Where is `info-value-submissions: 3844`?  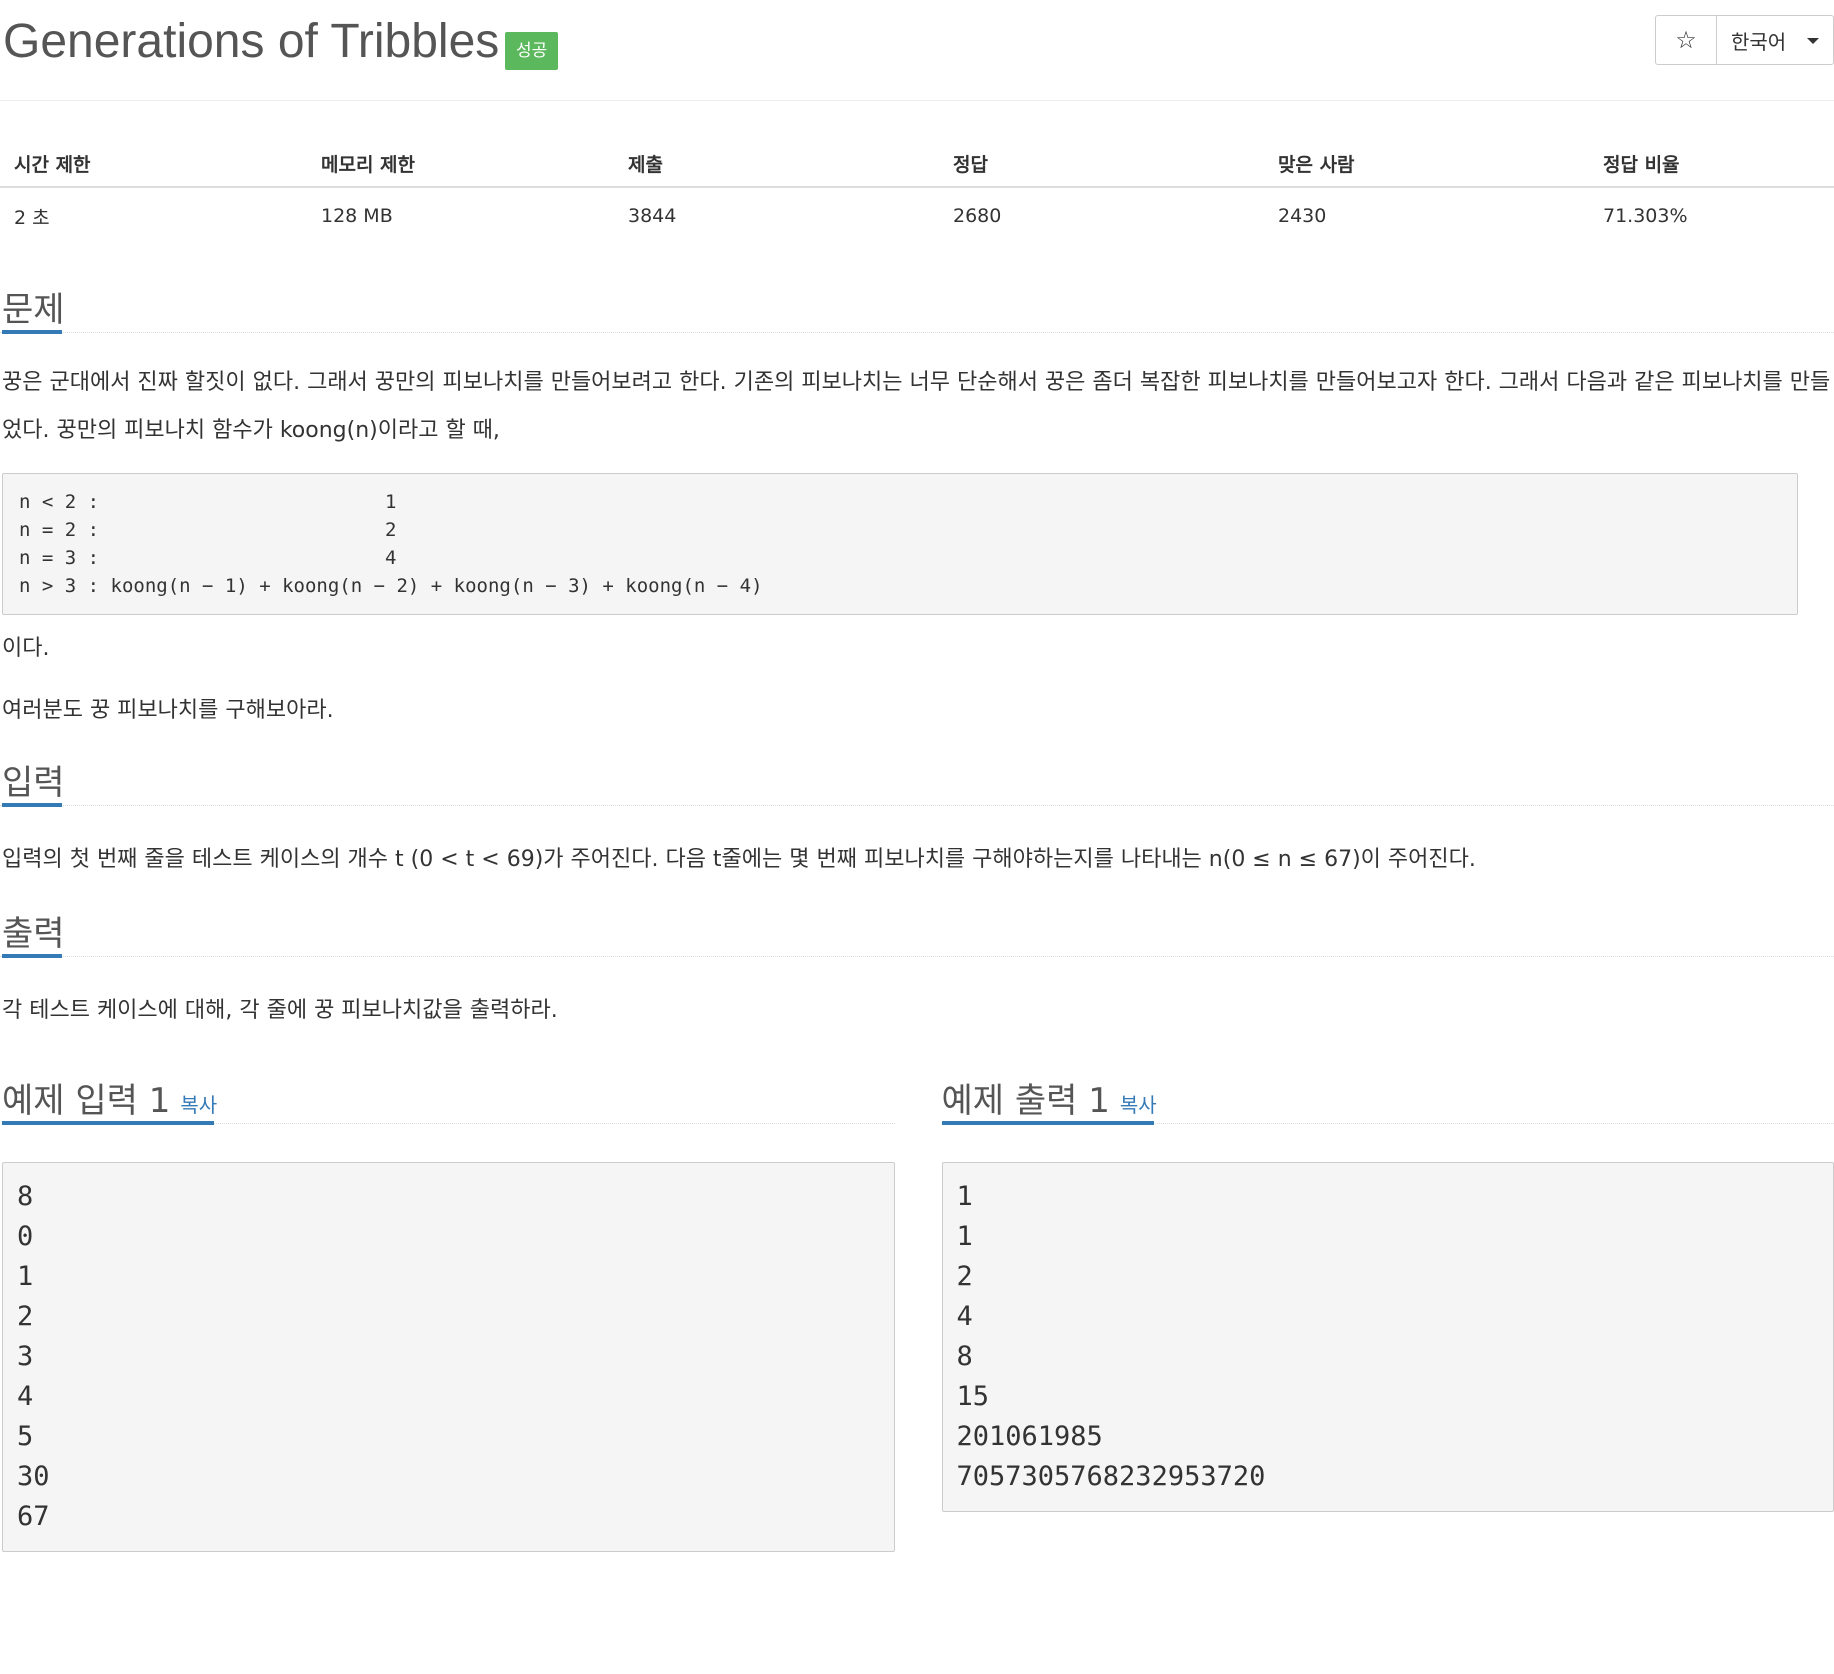 info-value-submissions: 3844 is located at coordinates (652, 216).